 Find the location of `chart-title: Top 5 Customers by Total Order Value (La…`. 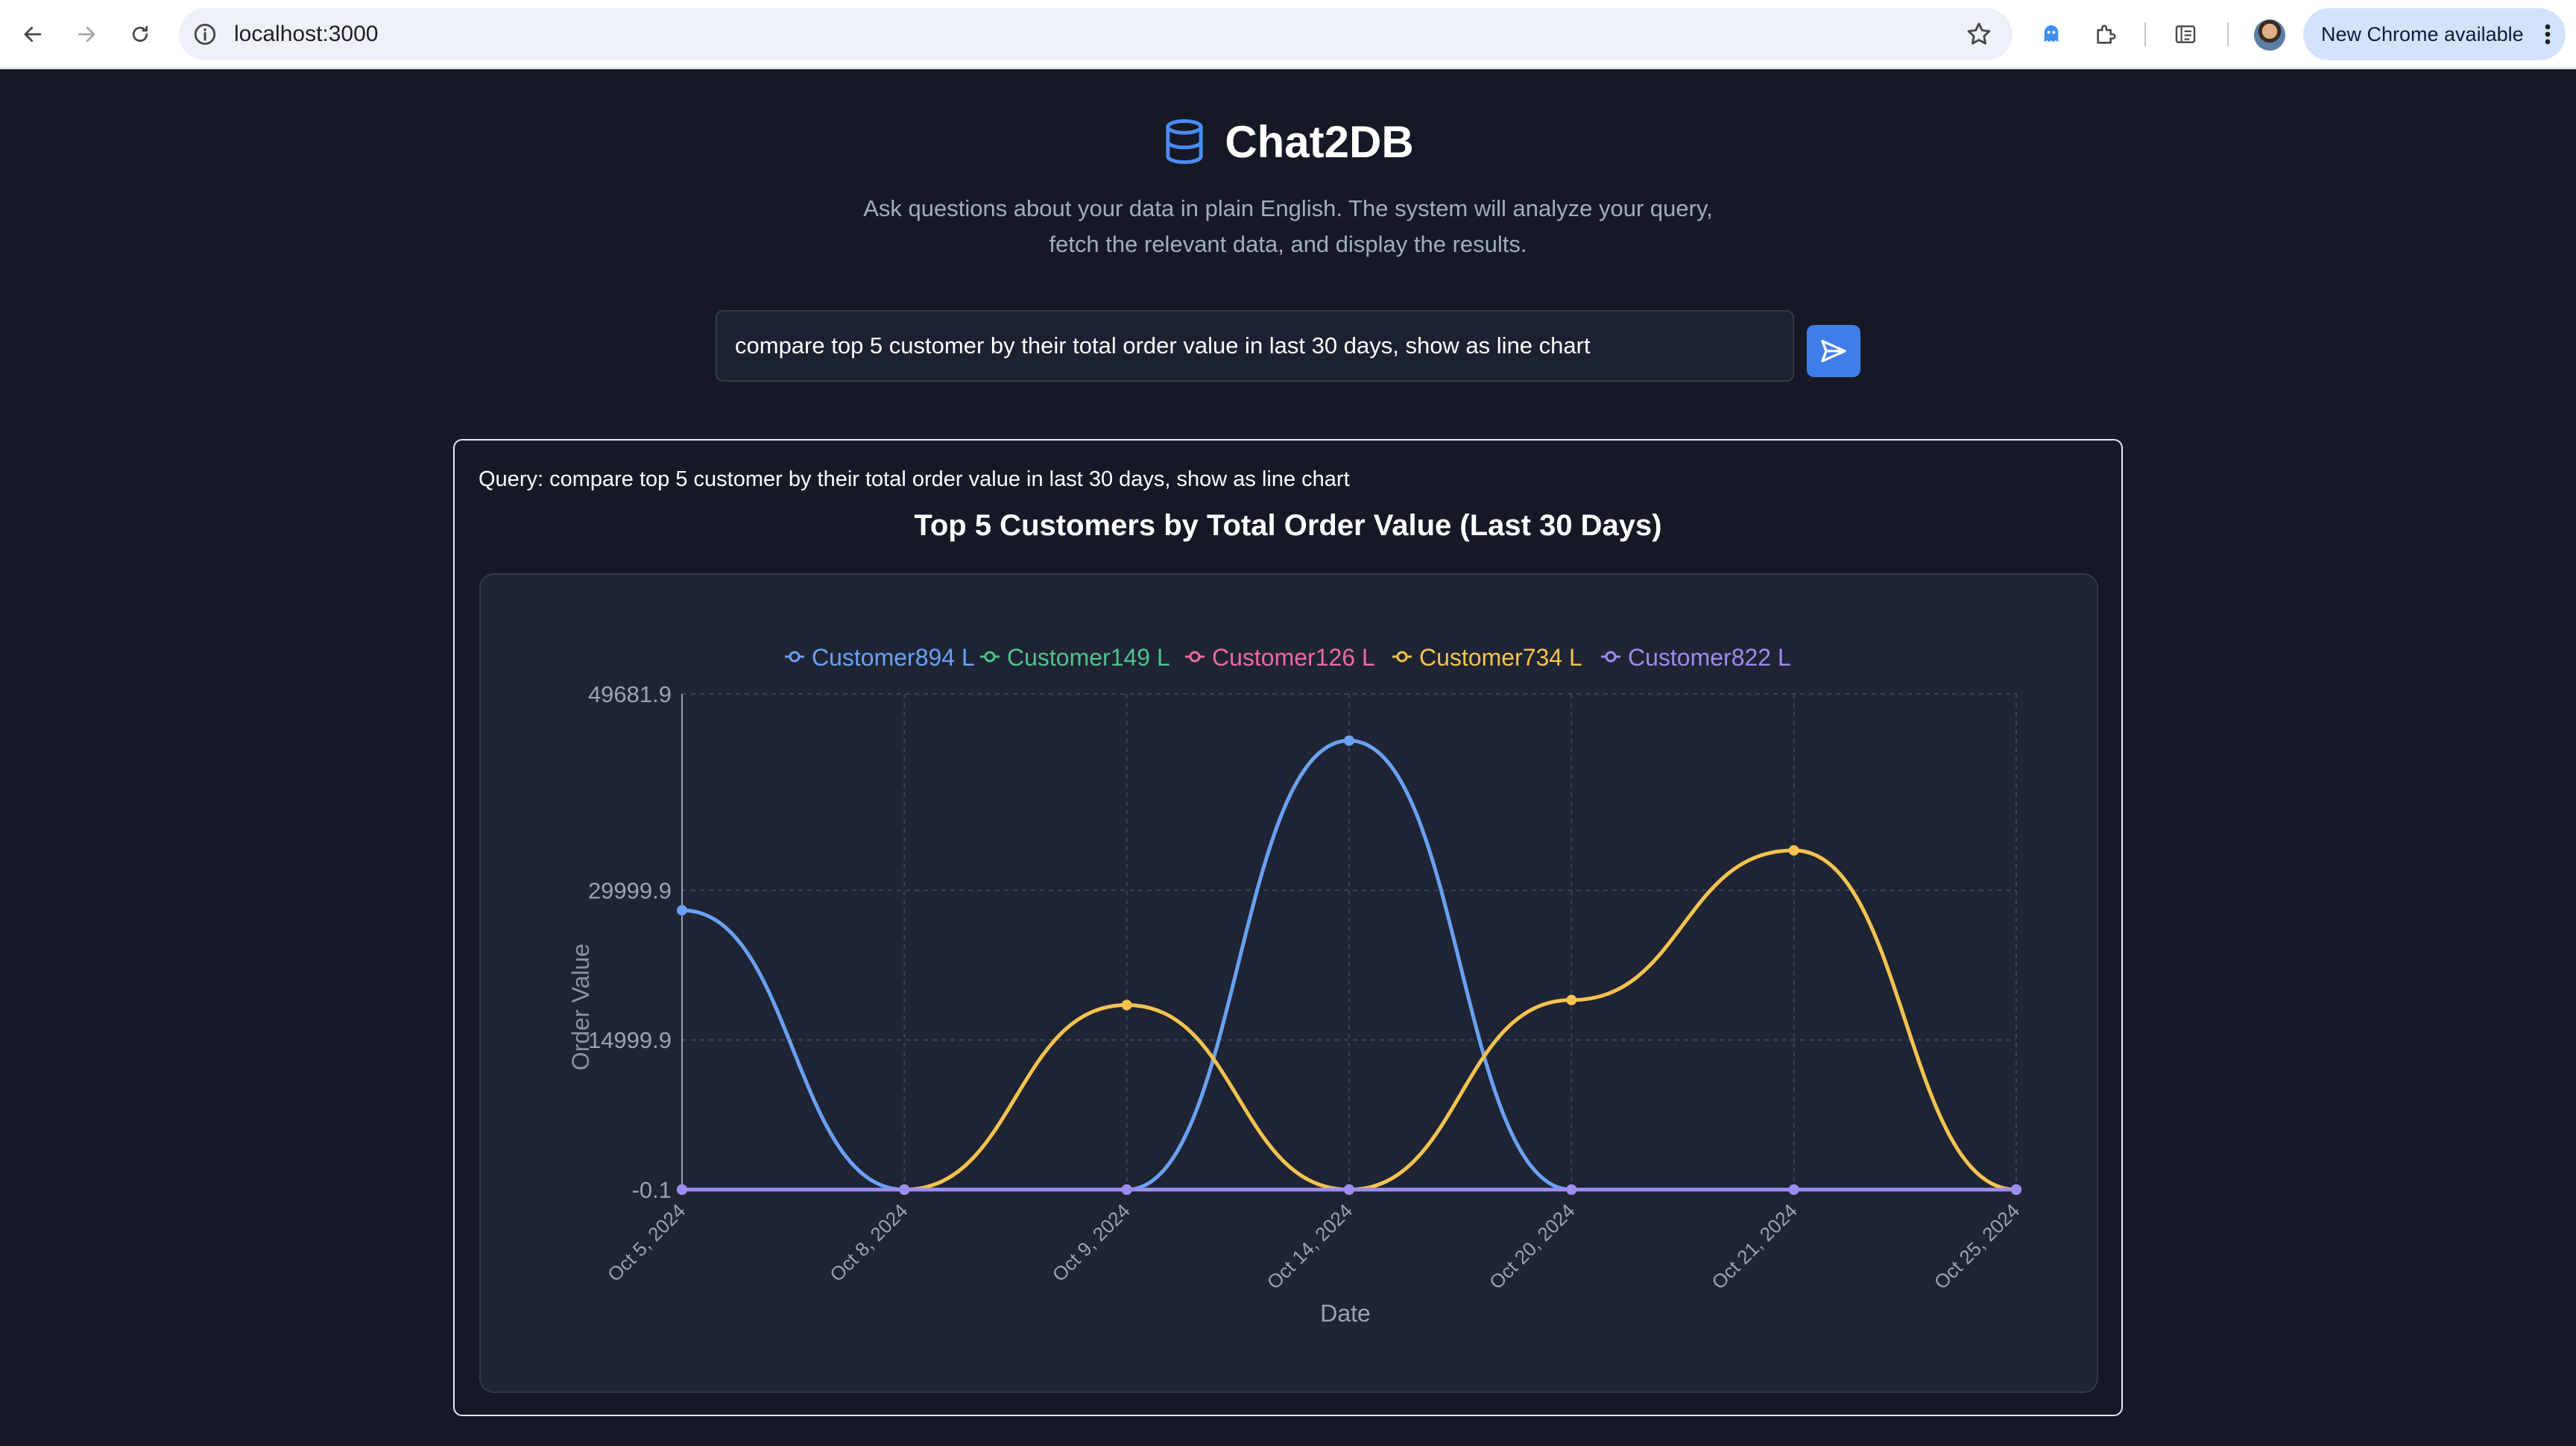

chart-title: Top 5 Customers by Total Order Value (La… is located at coordinates (1288, 525).